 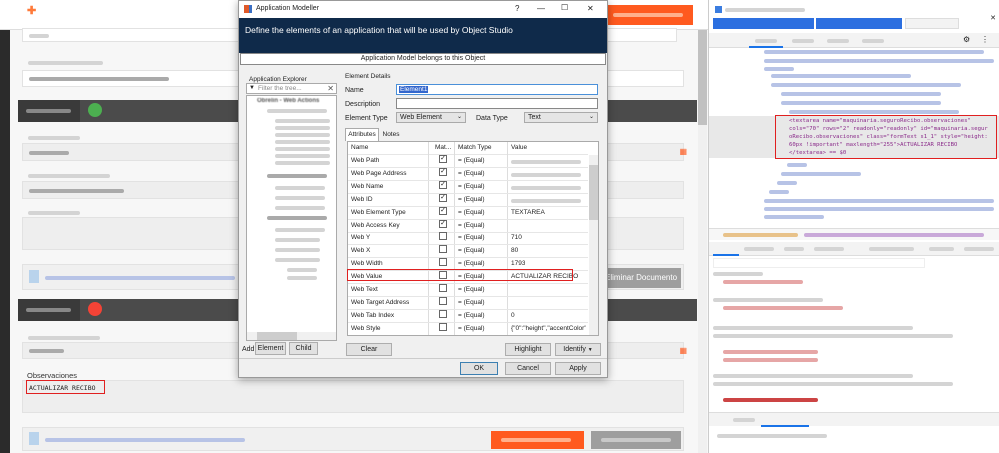 I want to click on tab-whats-new, so click(x=785, y=420).